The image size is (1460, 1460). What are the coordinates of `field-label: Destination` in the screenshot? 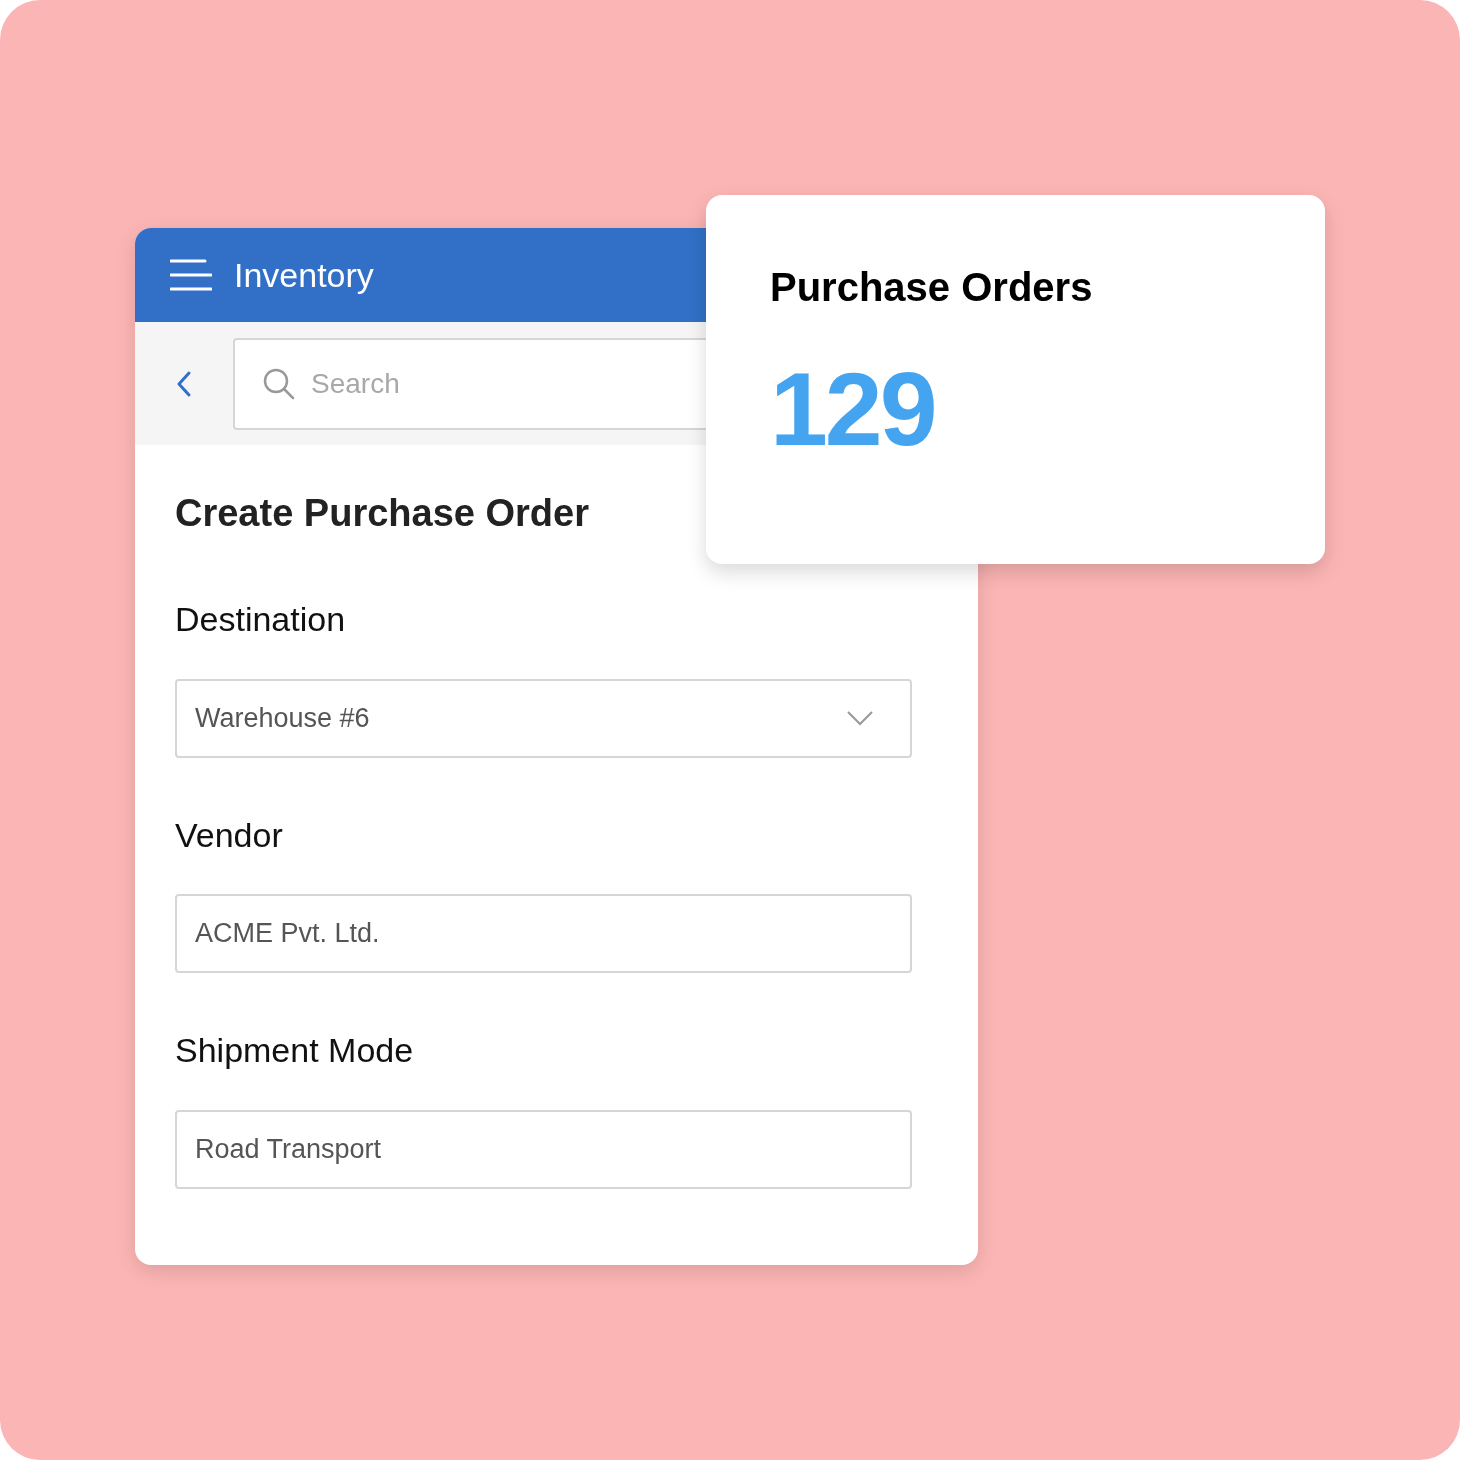 It's located at (261, 619).